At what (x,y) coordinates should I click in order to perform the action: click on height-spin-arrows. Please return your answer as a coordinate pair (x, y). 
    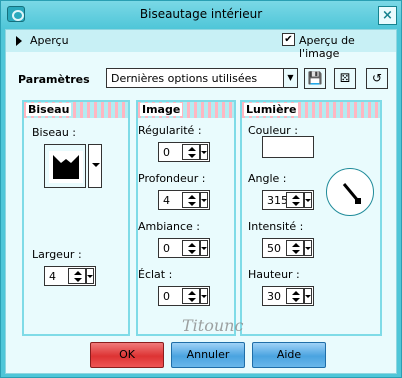
    Looking at the image, I should click on (295, 296).